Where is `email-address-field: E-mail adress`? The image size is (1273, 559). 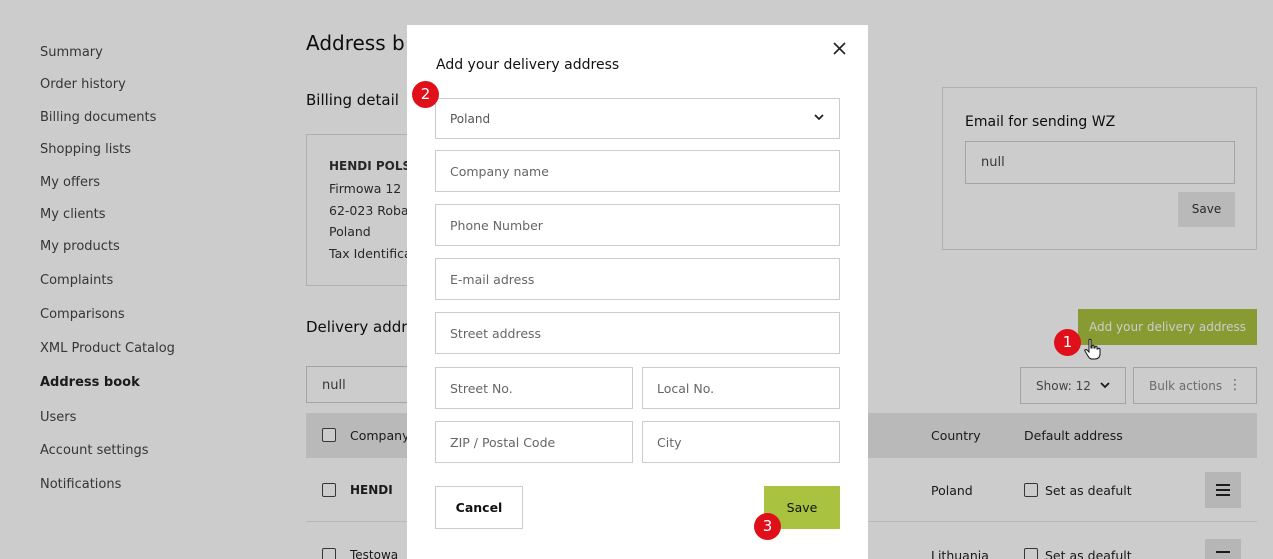 email-address-field: E-mail adress is located at coordinates (637, 279).